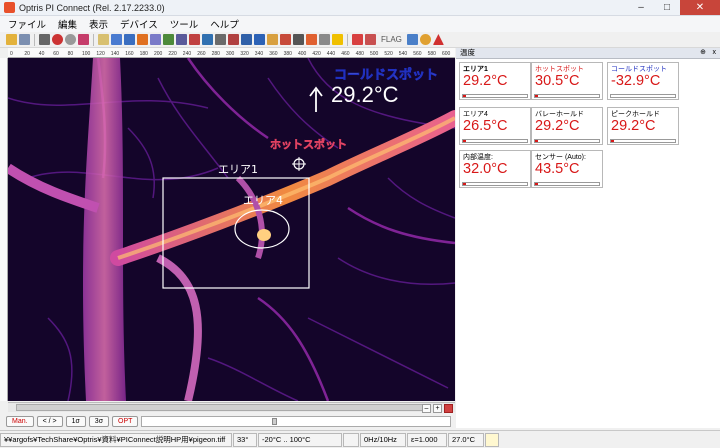  What do you see at coordinates (492, 439) in the screenshot?
I see `lightbulb-icon` at bounding box center [492, 439].